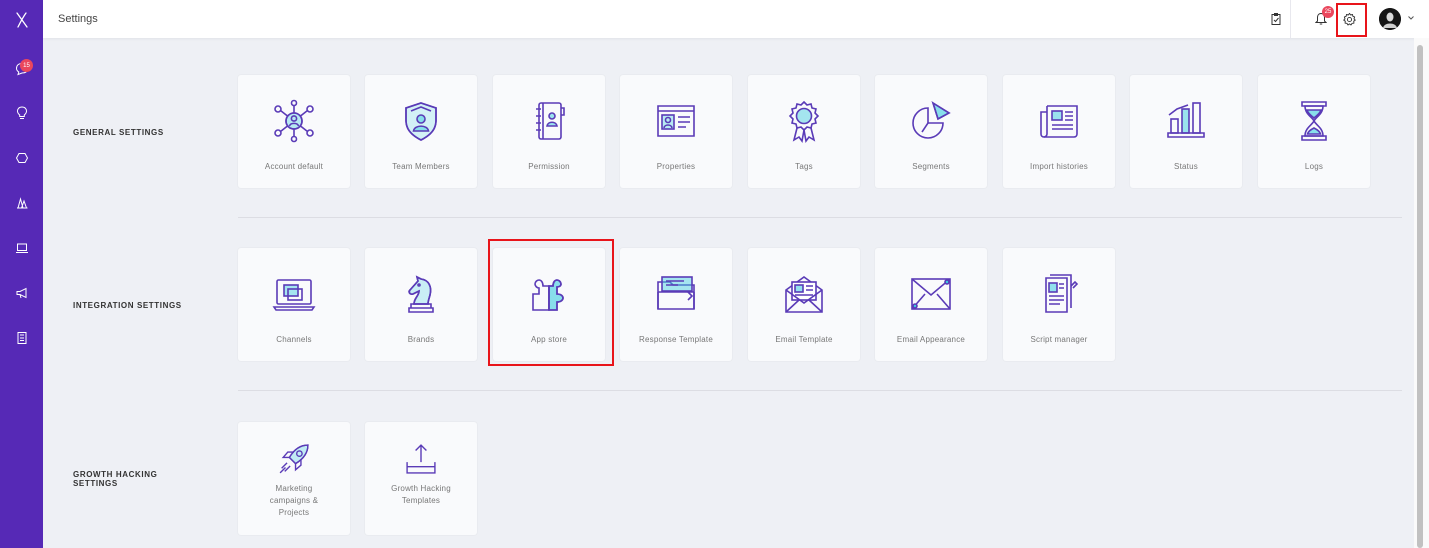  What do you see at coordinates (548, 295) in the screenshot?
I see `puzzle-icon` at bounding box center [548, 295].